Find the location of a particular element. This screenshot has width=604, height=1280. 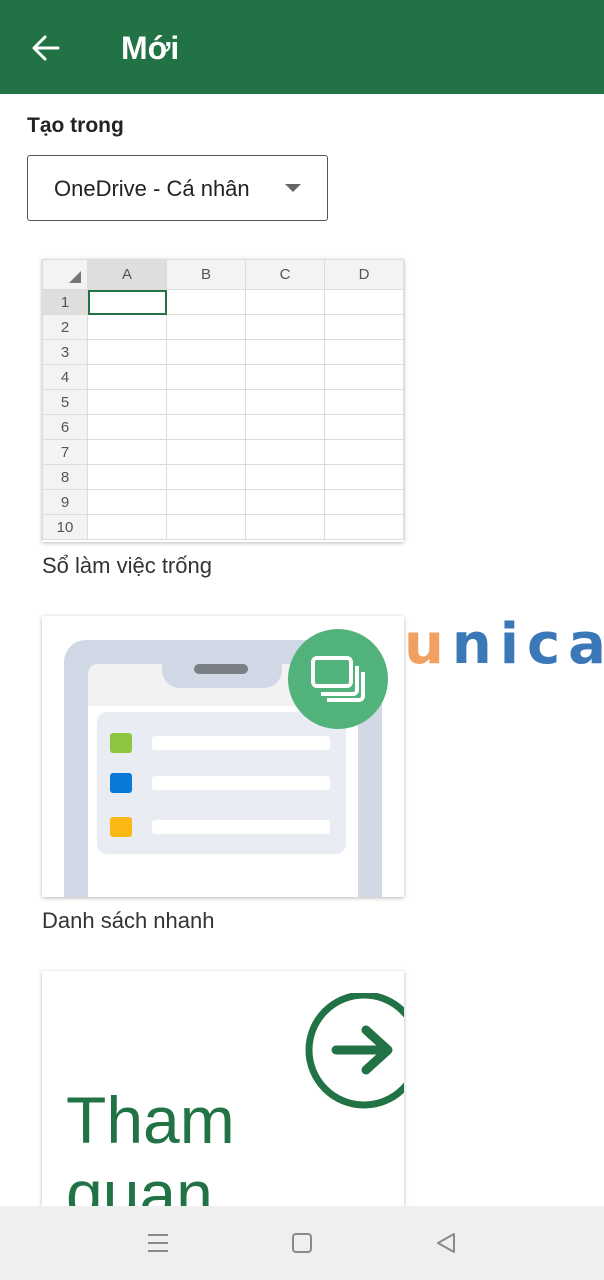

template-blank-workbook: A B C D 1 2 3 4 5 6 7 8 9 10 is located at coordinates (223, 400).